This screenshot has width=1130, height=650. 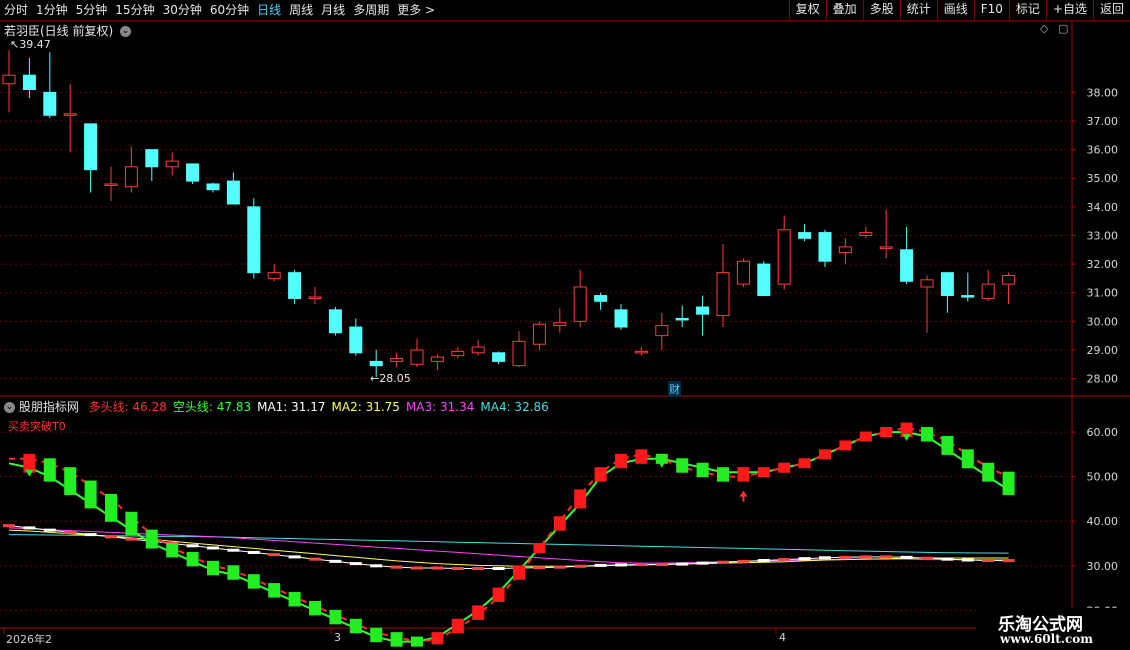 I want to click on main-chart-header: 若羽臣(日线 前复权) ⌄, so click(x=68, y=30).